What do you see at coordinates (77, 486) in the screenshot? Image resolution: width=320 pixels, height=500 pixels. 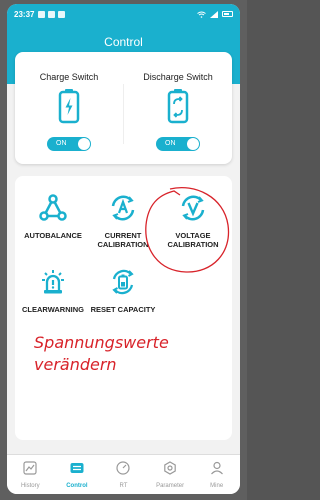 I see `nav-control-label: Control` at bounding box center [77, 486].